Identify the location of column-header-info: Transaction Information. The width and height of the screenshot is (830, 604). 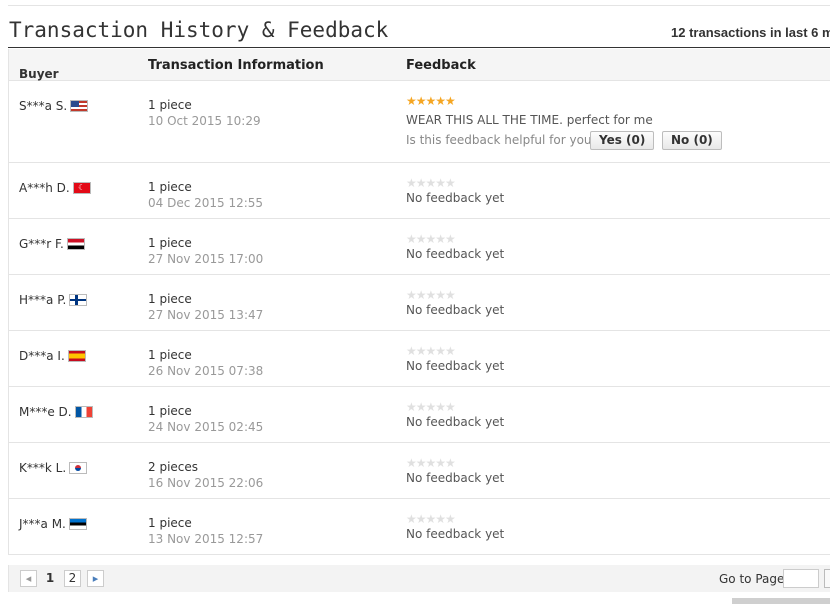
(236, 65).